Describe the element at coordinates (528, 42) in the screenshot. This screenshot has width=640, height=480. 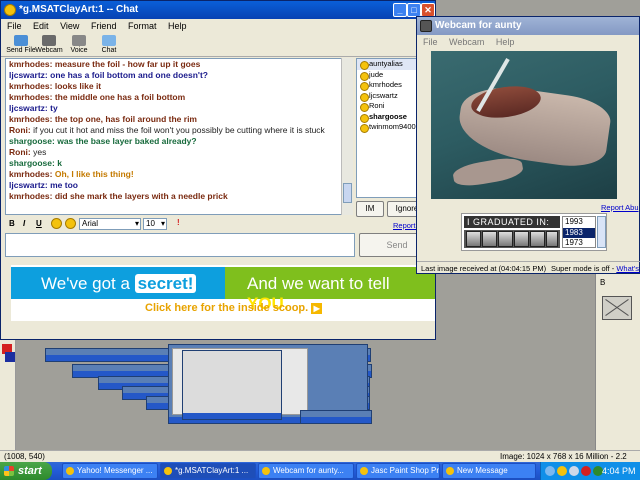
I see `webcam-menubar: File Webcam Help` at that location.